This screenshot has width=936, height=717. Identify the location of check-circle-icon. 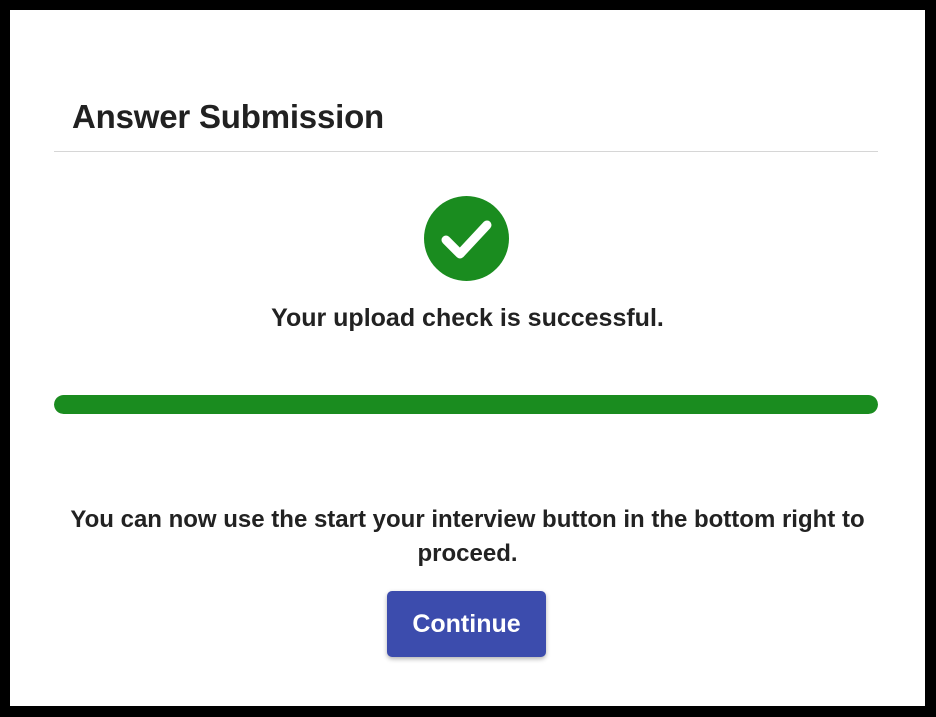
(466, 238).